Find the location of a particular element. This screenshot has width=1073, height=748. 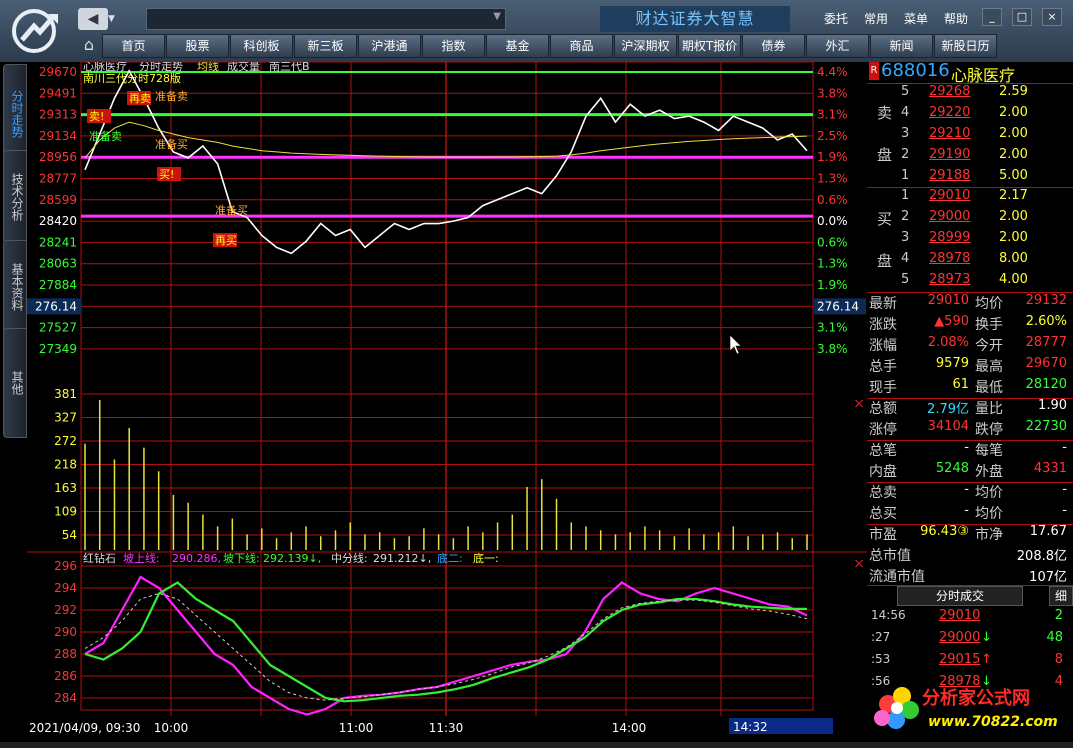

stat-label: 外盘 is located at coordinates (989, 472).